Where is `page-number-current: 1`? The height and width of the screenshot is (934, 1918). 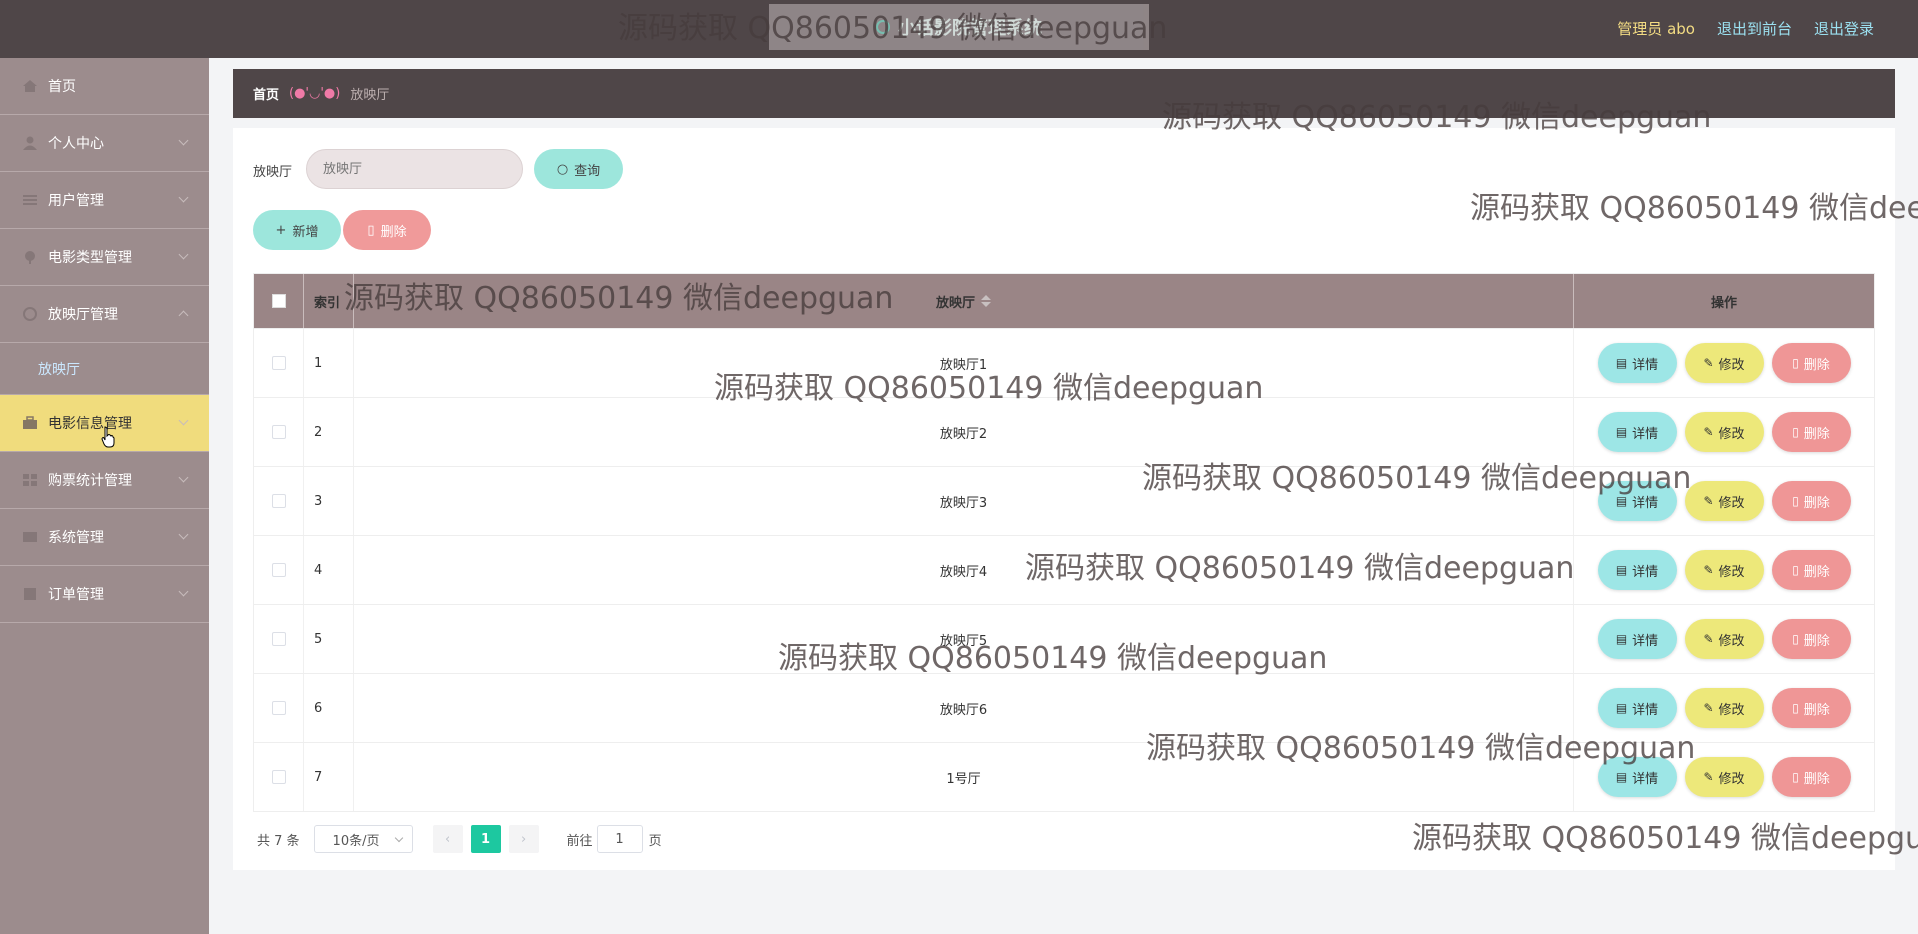 page-number-current: 1 is located at coordinates (485, 839).